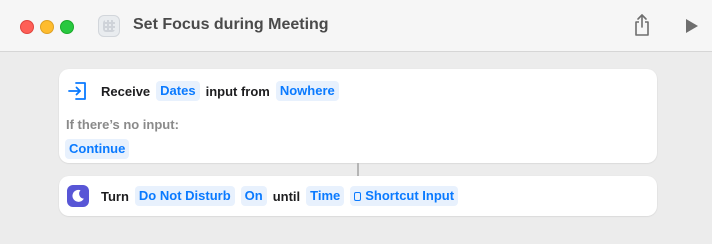 Image resolution: width=712 pixels, height=244 pixels. What do you see at coordinates (78, 91) in the screenshot?
I see `receive-input-icon` at bounding box center [78, 91].